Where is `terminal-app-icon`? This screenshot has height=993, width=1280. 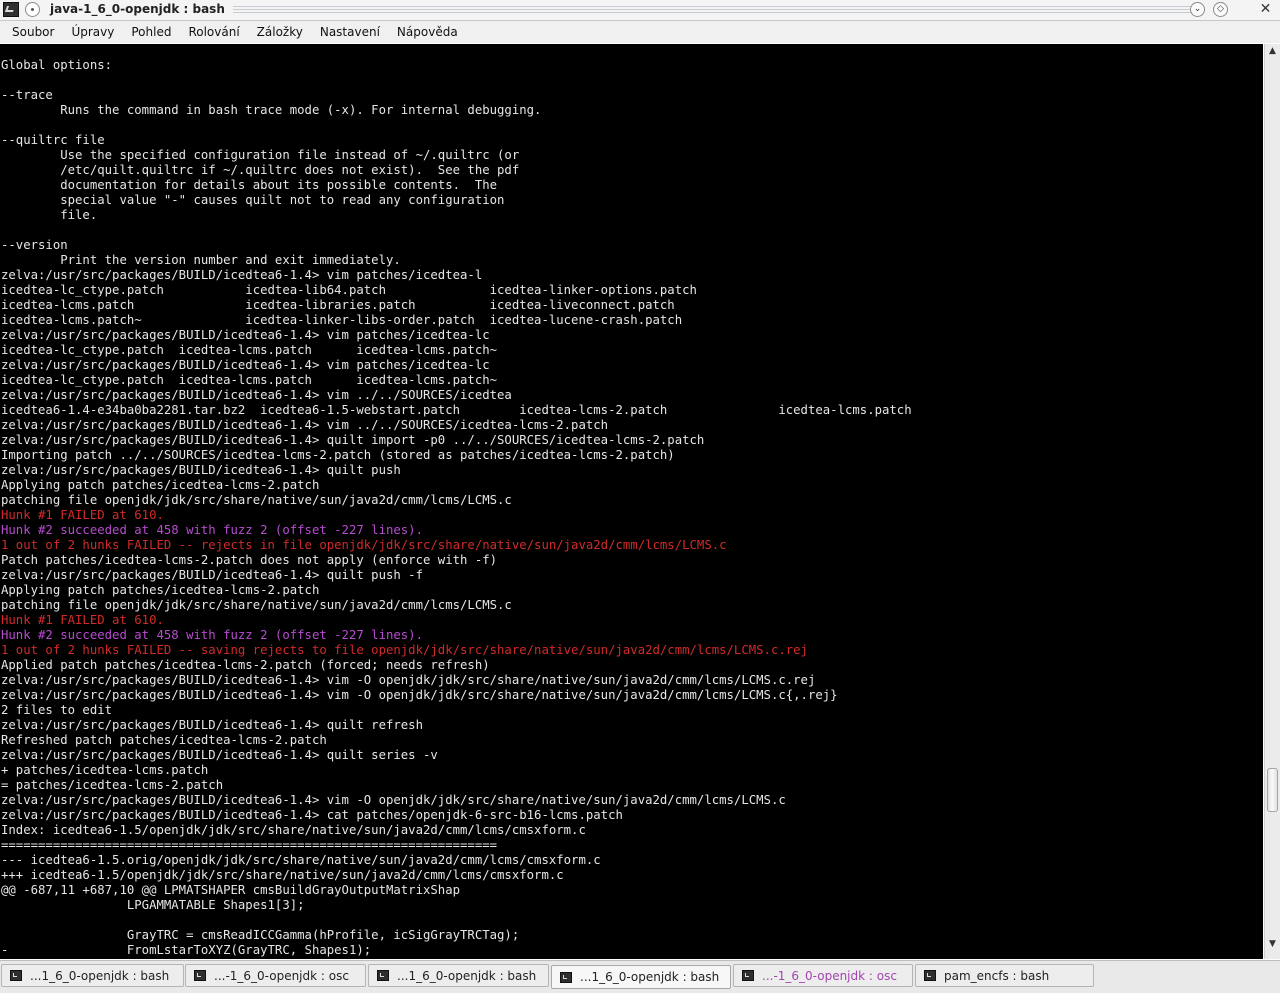 terminal-app-icon is located at coordinates (11, 9).